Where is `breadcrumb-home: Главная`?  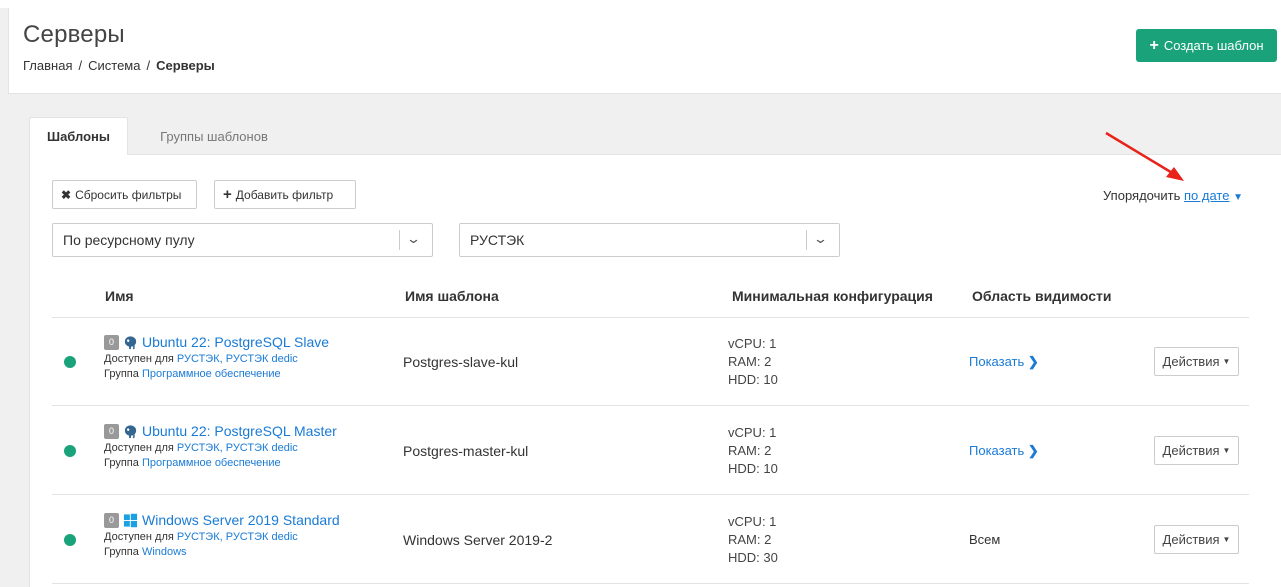 breadcrumb-home: Главная is located at coordinates (47, 65).